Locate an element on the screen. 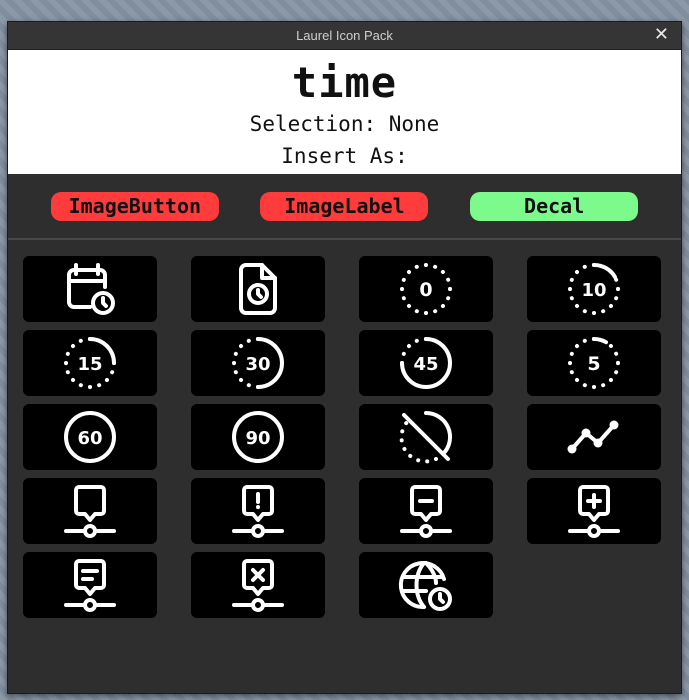 The width and height of the screenshot is (689, 700). svg-text: 15 is located at coordinates (89, 364).